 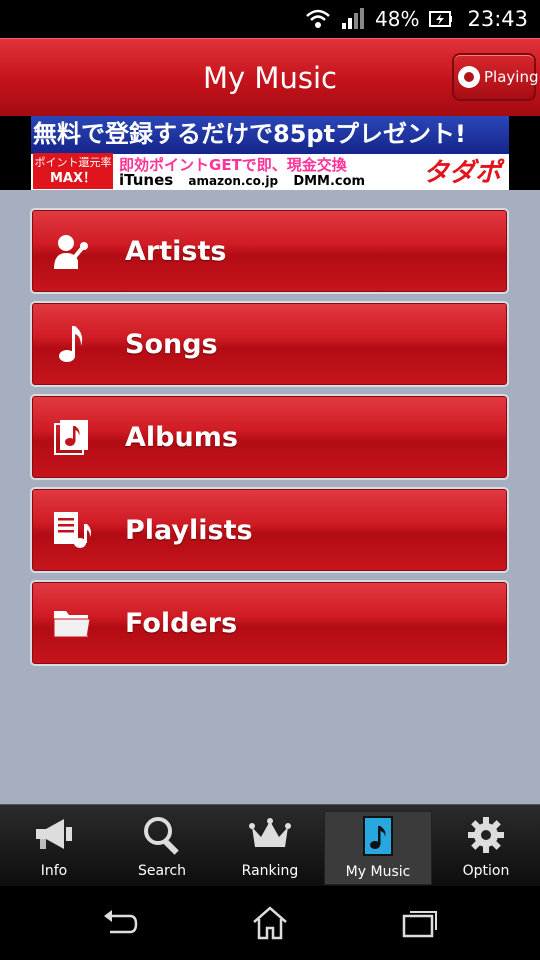 I want to click on folders-button: Folders, so click(x=269, y=623).